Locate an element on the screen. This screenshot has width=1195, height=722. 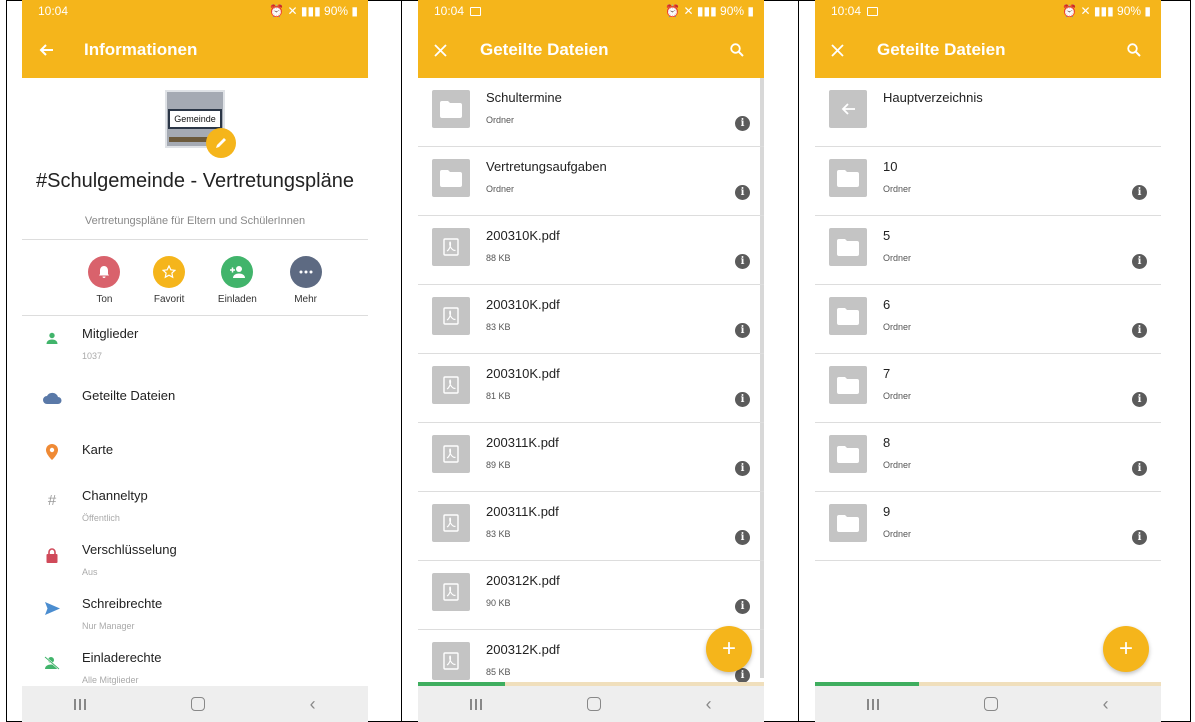
row-mitglieder: Mitglieder 1037 is located at coordinates (195, 343).